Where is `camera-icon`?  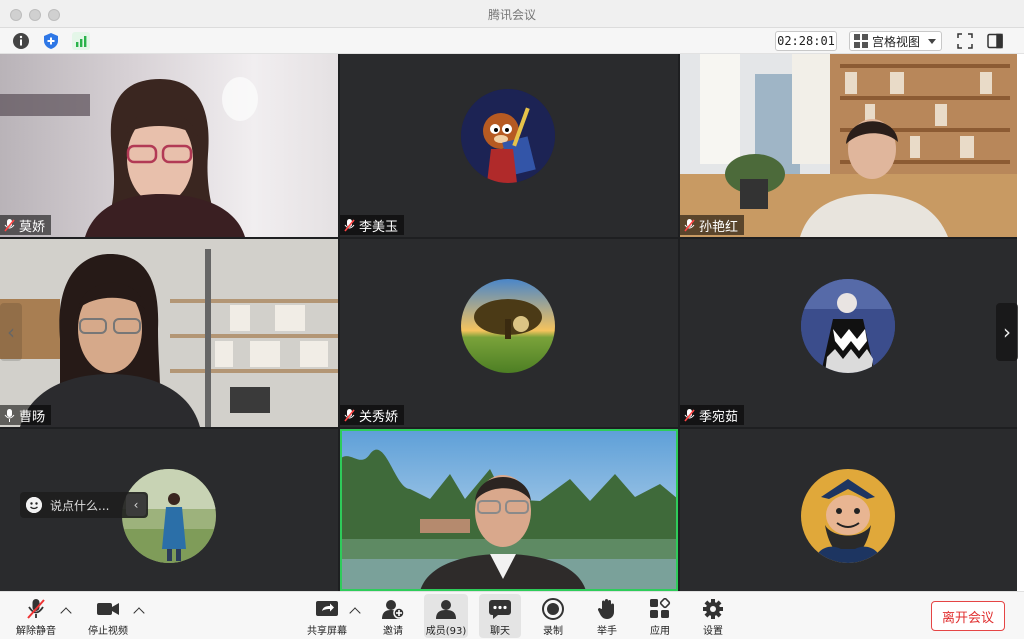
camera-icon is located at coordinates (108, 609).